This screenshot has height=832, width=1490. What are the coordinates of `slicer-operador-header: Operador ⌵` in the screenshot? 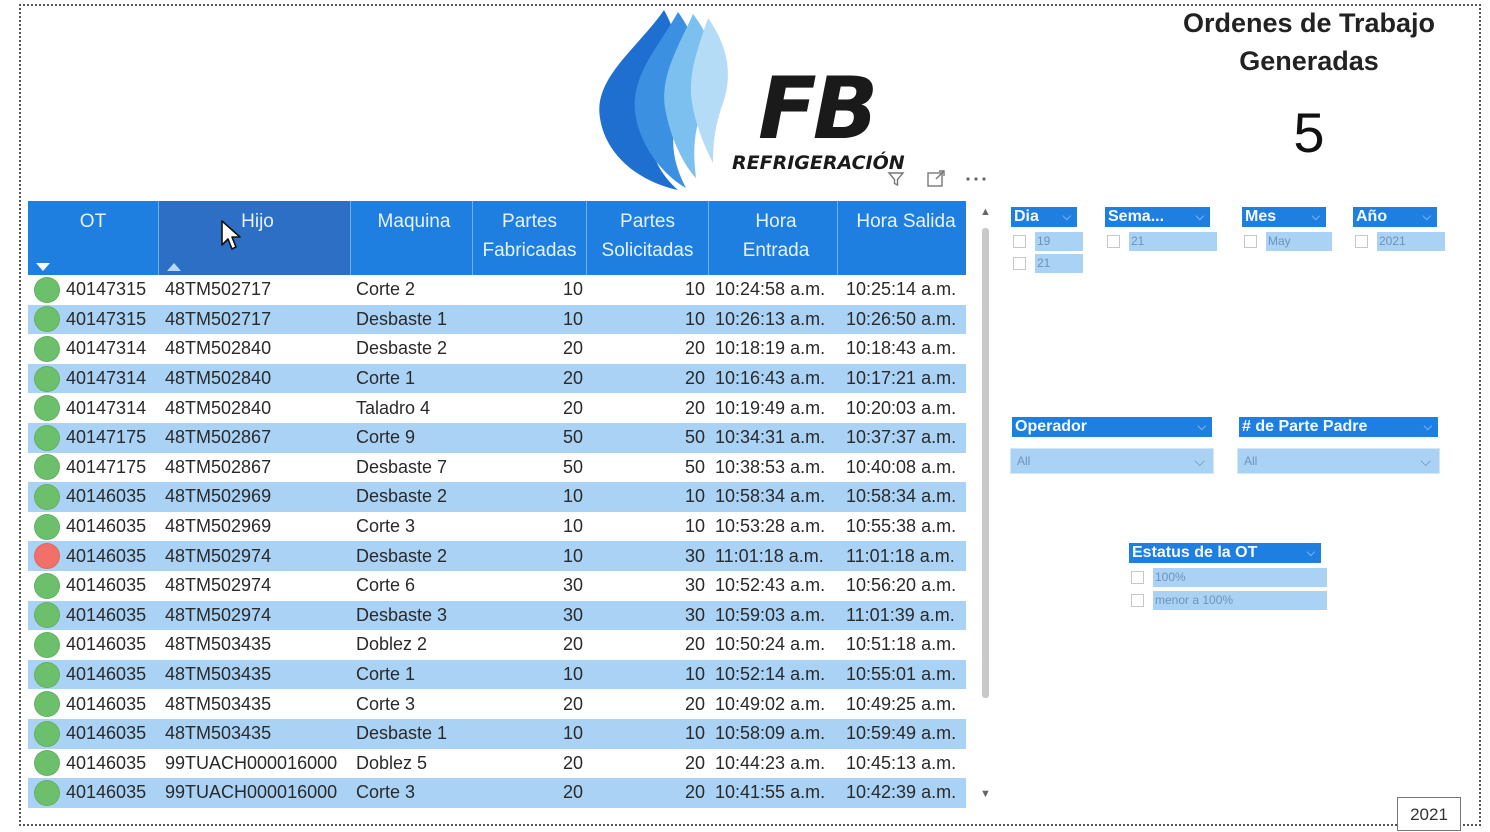 It's located at (1112, 427).